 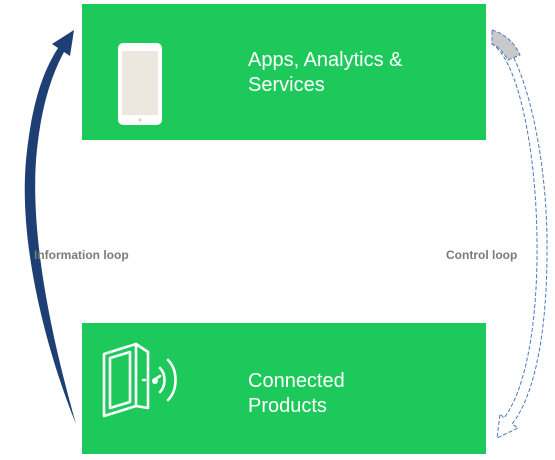 What do you see at coordinates (140, 84) in the screenshot?
I see `tablet-icon` at bounding box center [140, 84].